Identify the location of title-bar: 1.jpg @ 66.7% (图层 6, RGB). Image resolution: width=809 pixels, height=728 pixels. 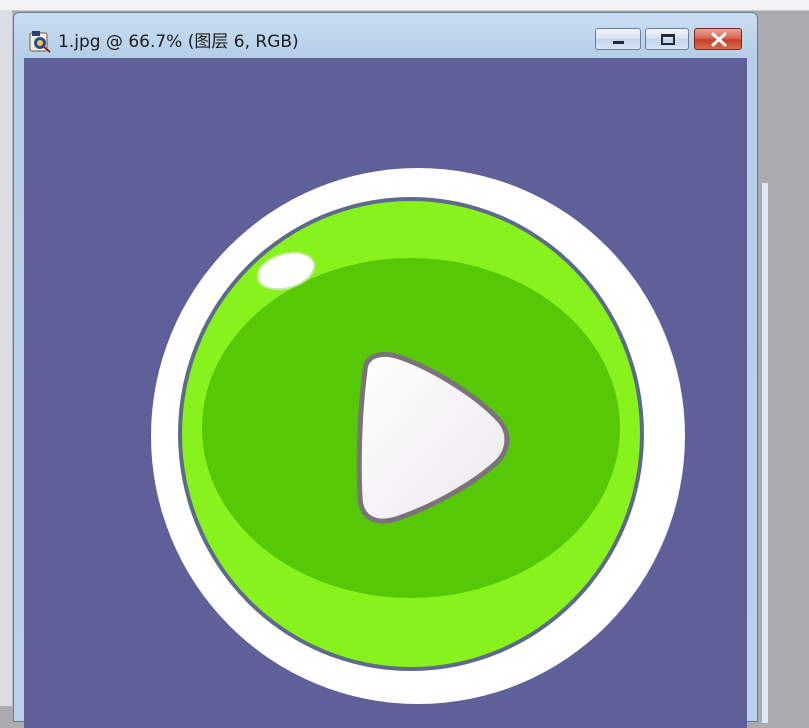
(385, 35).